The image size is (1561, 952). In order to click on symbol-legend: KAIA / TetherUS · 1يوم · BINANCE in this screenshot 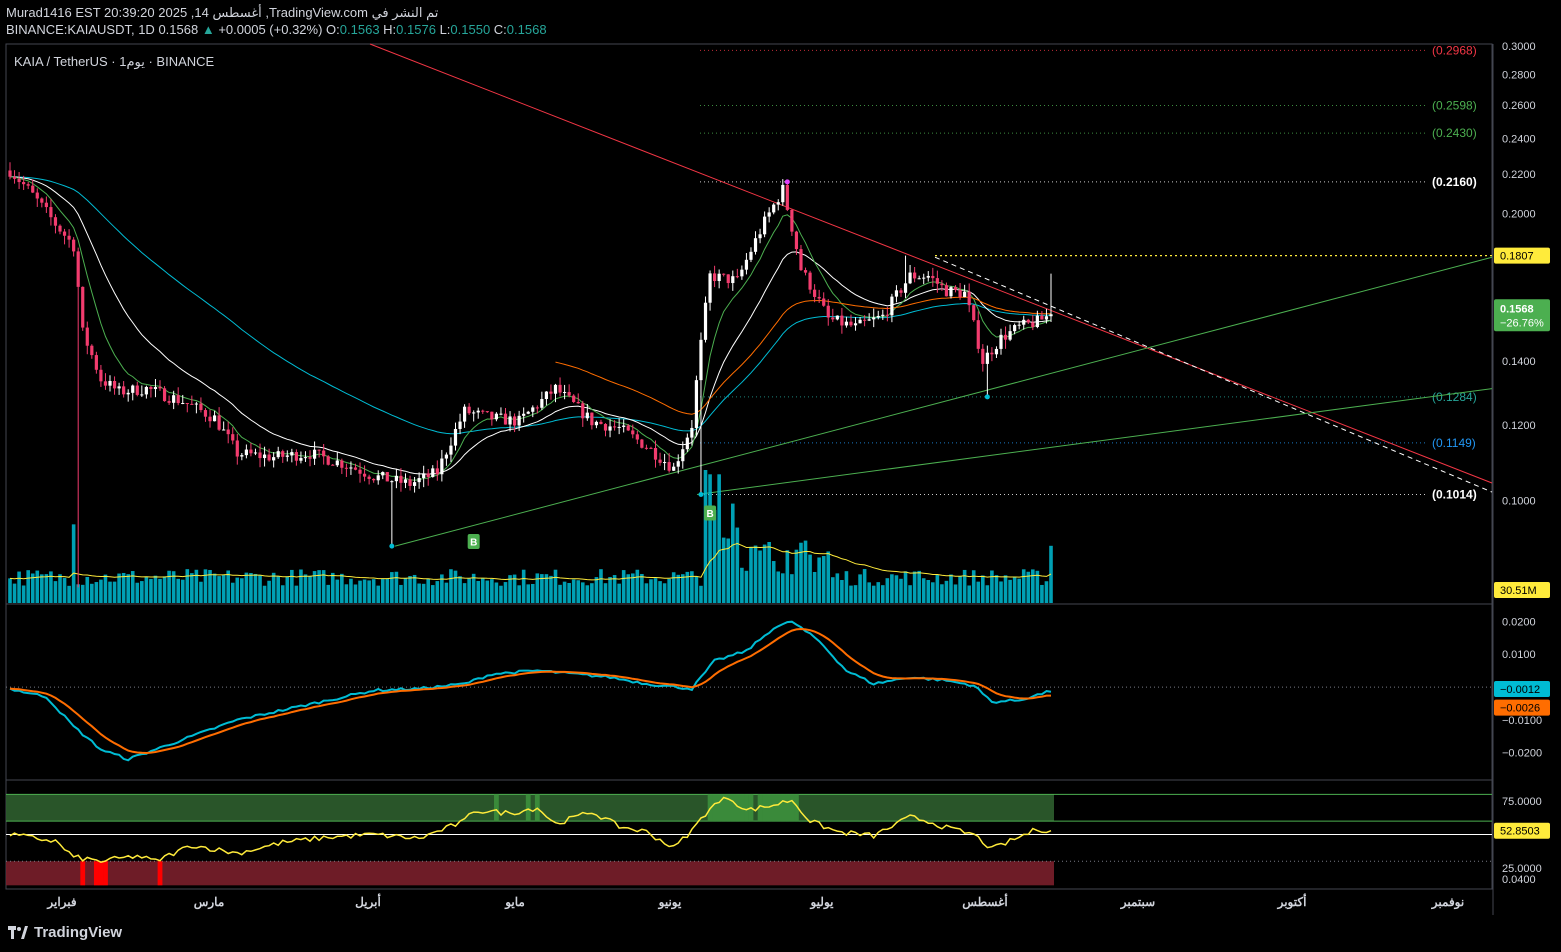, I will do `click(114, 62)`.